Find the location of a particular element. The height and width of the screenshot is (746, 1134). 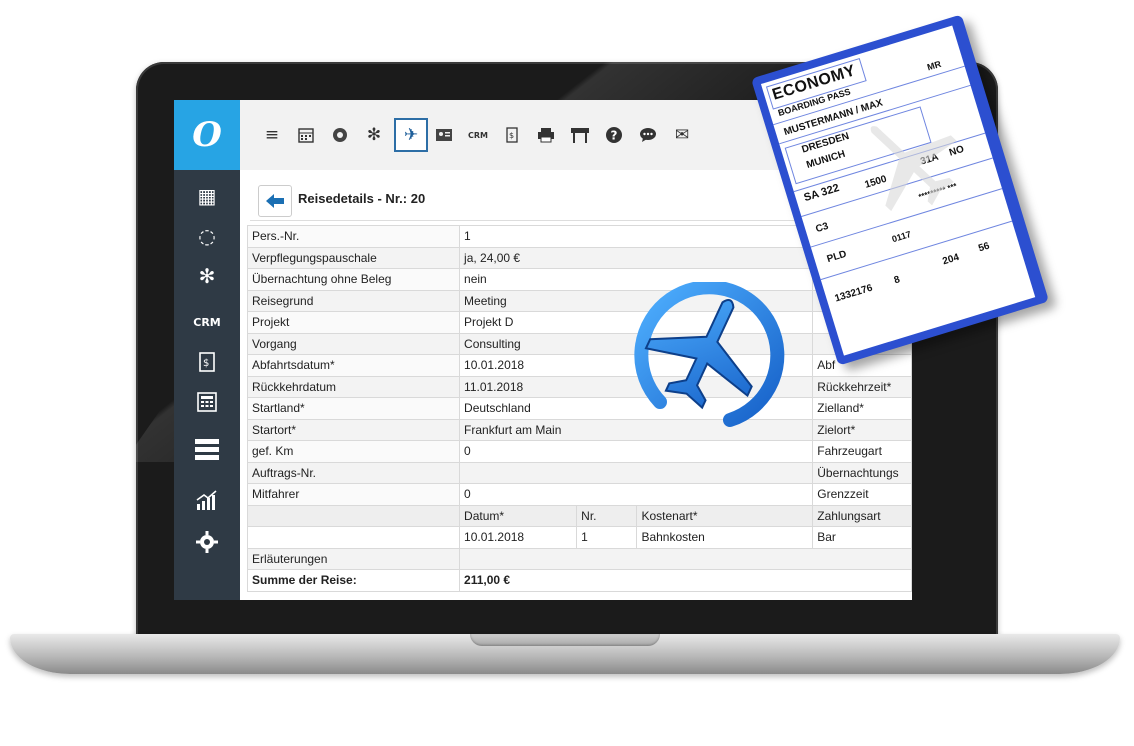

row-right-label: Zielland* is located at coordinates (862, 408).